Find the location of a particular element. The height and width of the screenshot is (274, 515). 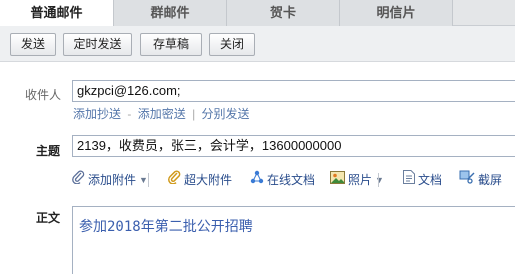

paperclip-gold-icon is located at coordinates (174, 180).